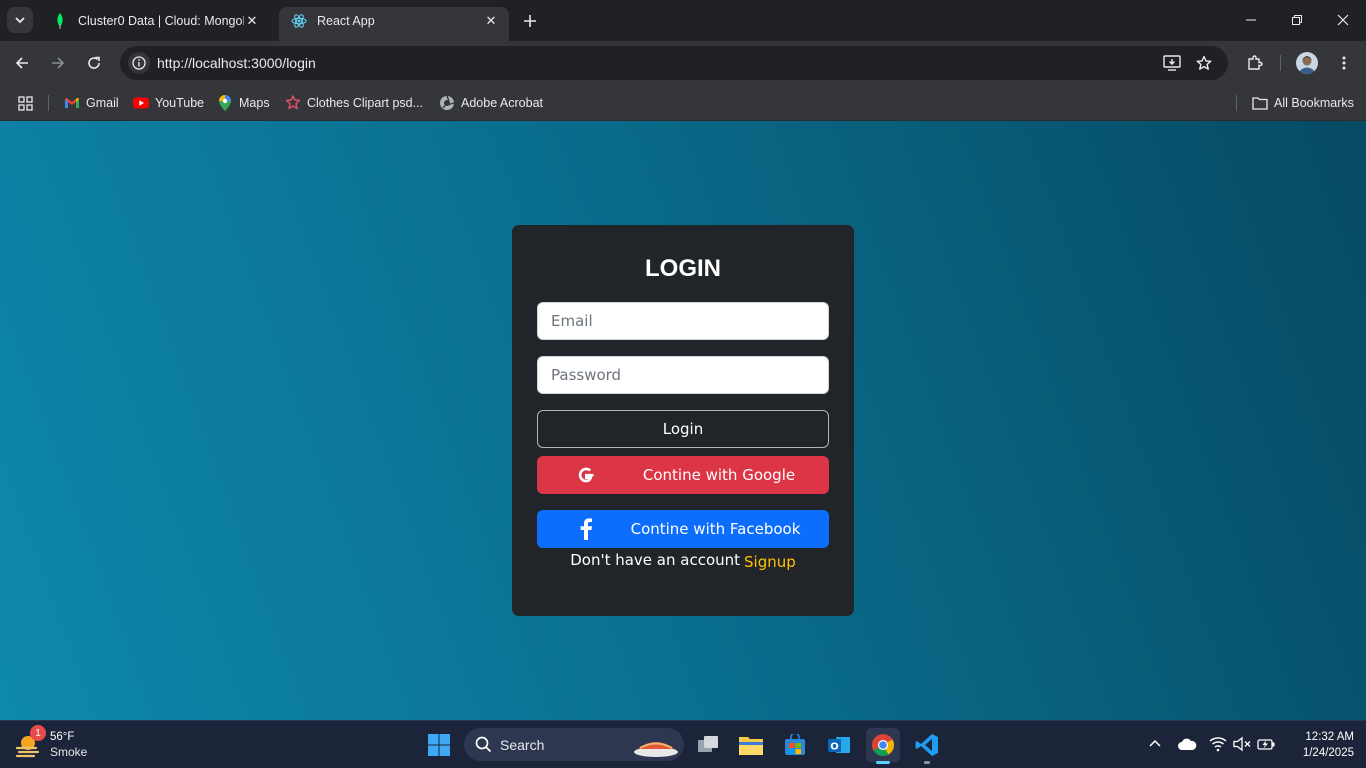 The width and height of the screenshot is (1366, 768). I want to click on bookmark-gmail: Gmail, so click(91, 103).